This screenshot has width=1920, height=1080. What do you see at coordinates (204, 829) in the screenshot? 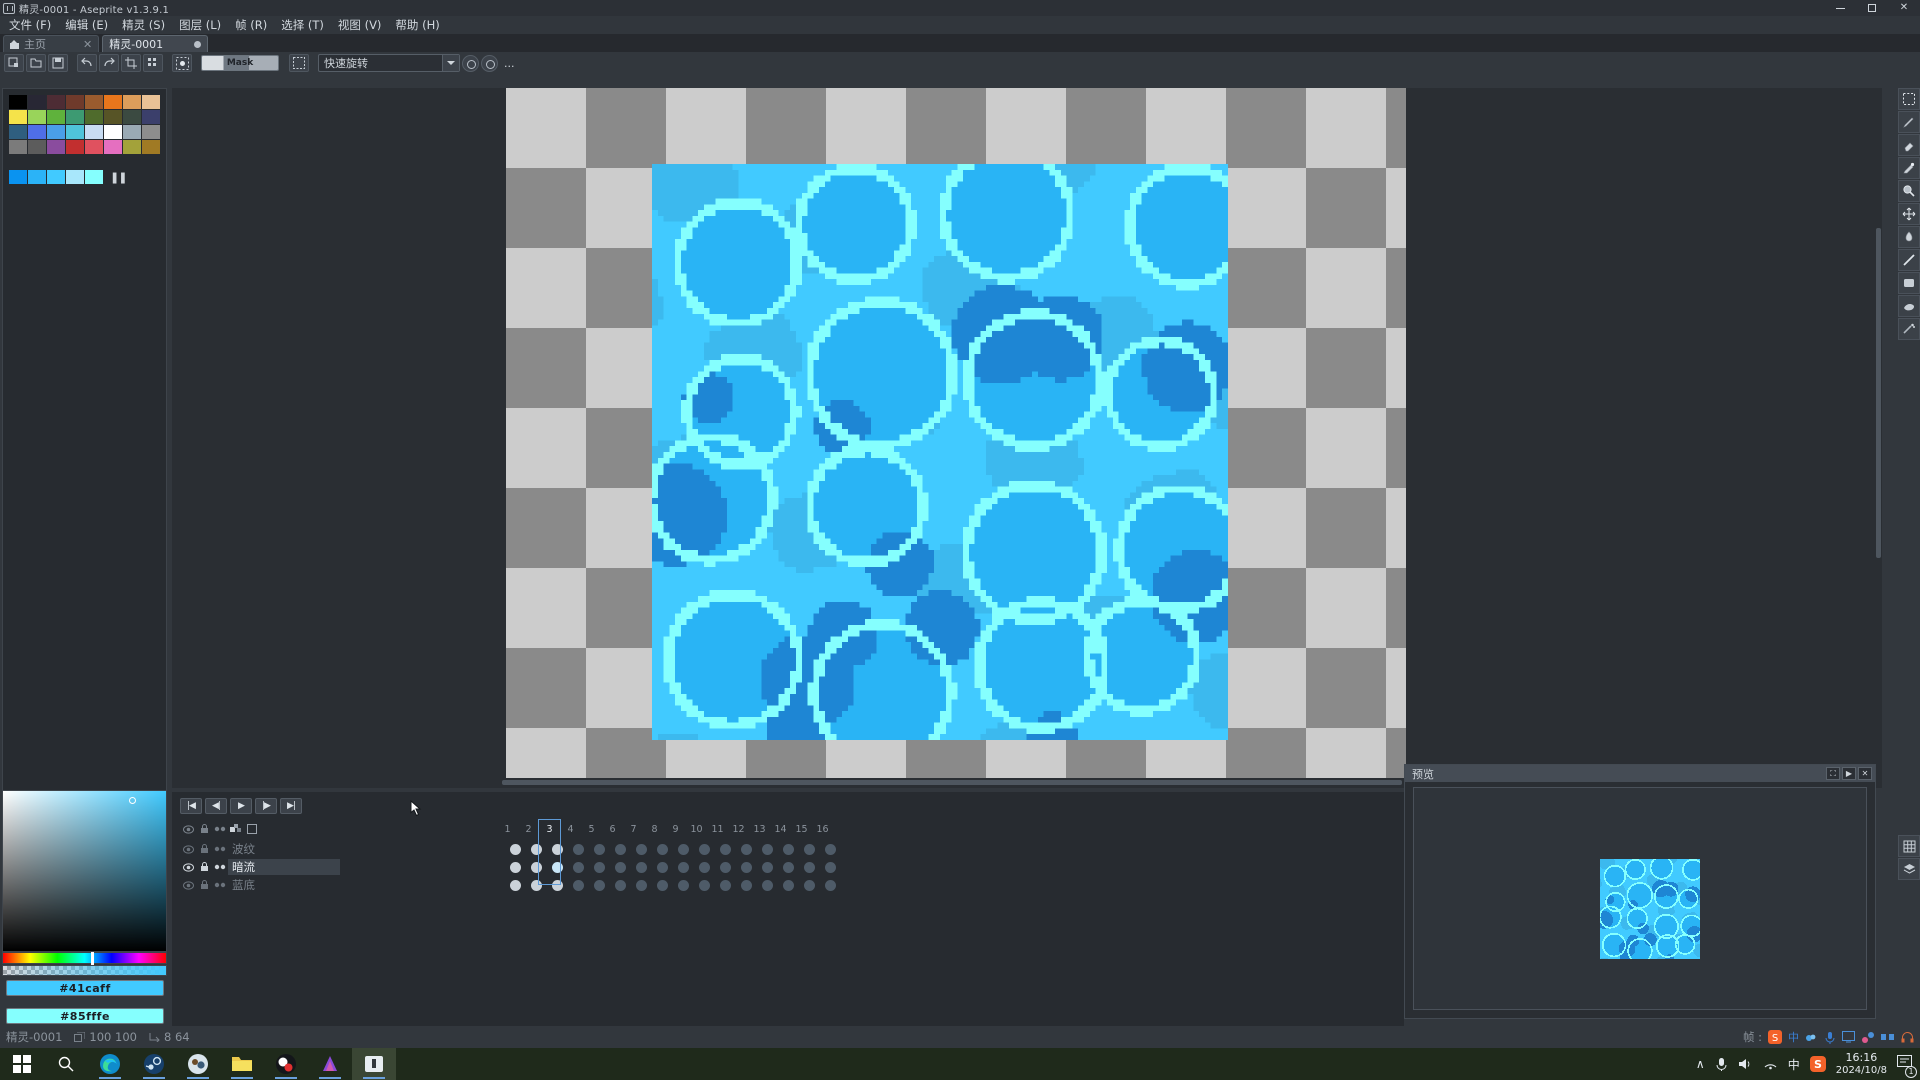
I see `toggle-all-lock-icon` at bounding box center [204, 829].